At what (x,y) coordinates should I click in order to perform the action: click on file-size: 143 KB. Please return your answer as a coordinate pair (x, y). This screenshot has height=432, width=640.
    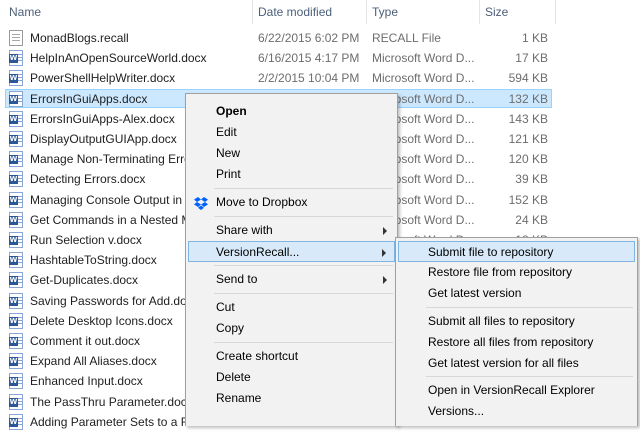
    Looking at the image, I should click on (528, 119).